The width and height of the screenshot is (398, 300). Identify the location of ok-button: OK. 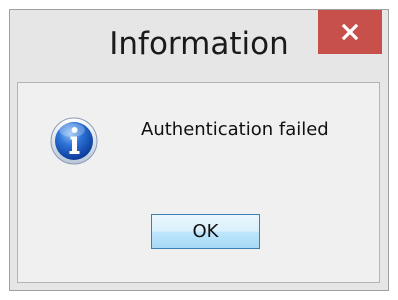
(205, 231).